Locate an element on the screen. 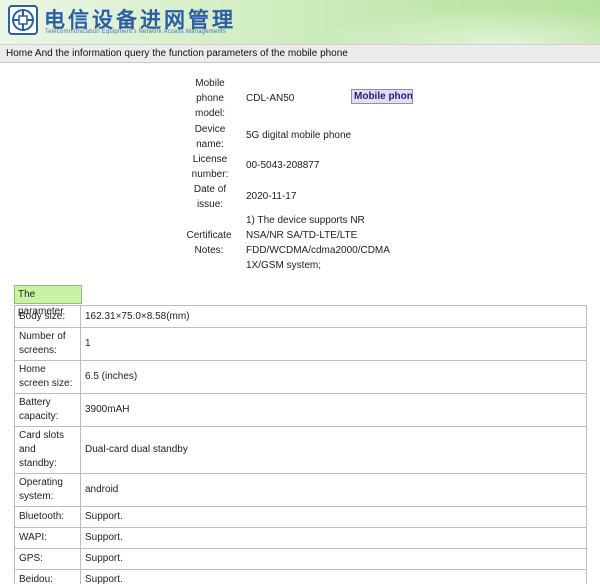  telecom-network-logo-icon is located at coordinates (23, 20).